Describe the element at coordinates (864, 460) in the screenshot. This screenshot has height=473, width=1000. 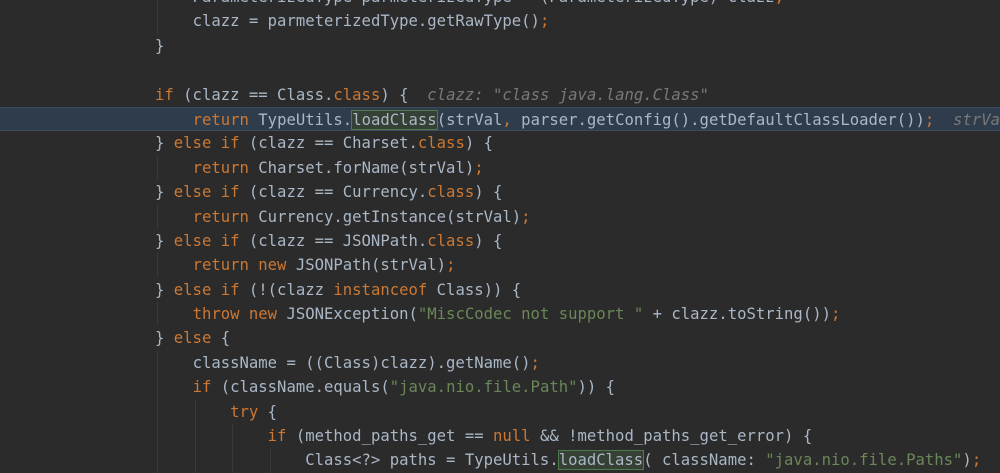
I see `code-token: "java.nio.file.Paths"` at that location.